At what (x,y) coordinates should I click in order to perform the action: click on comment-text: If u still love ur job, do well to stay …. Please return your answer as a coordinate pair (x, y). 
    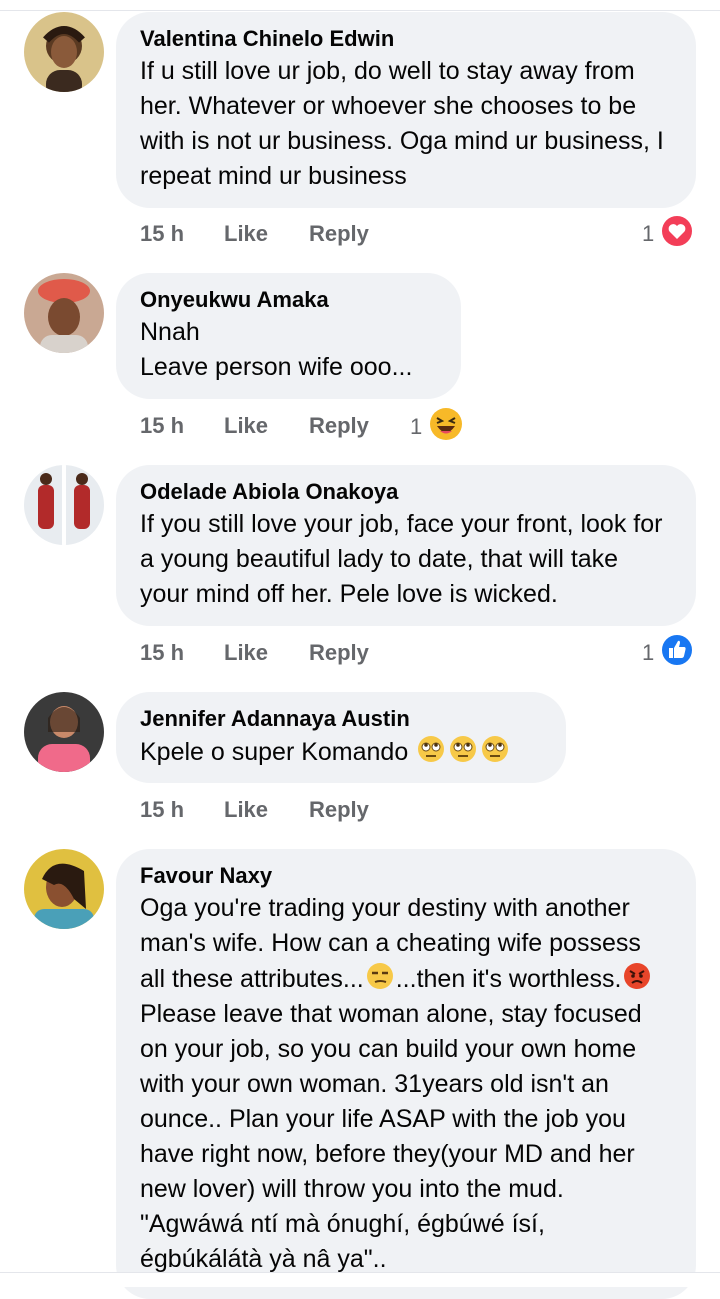
    Looking at the image, I should click on (405, 123).